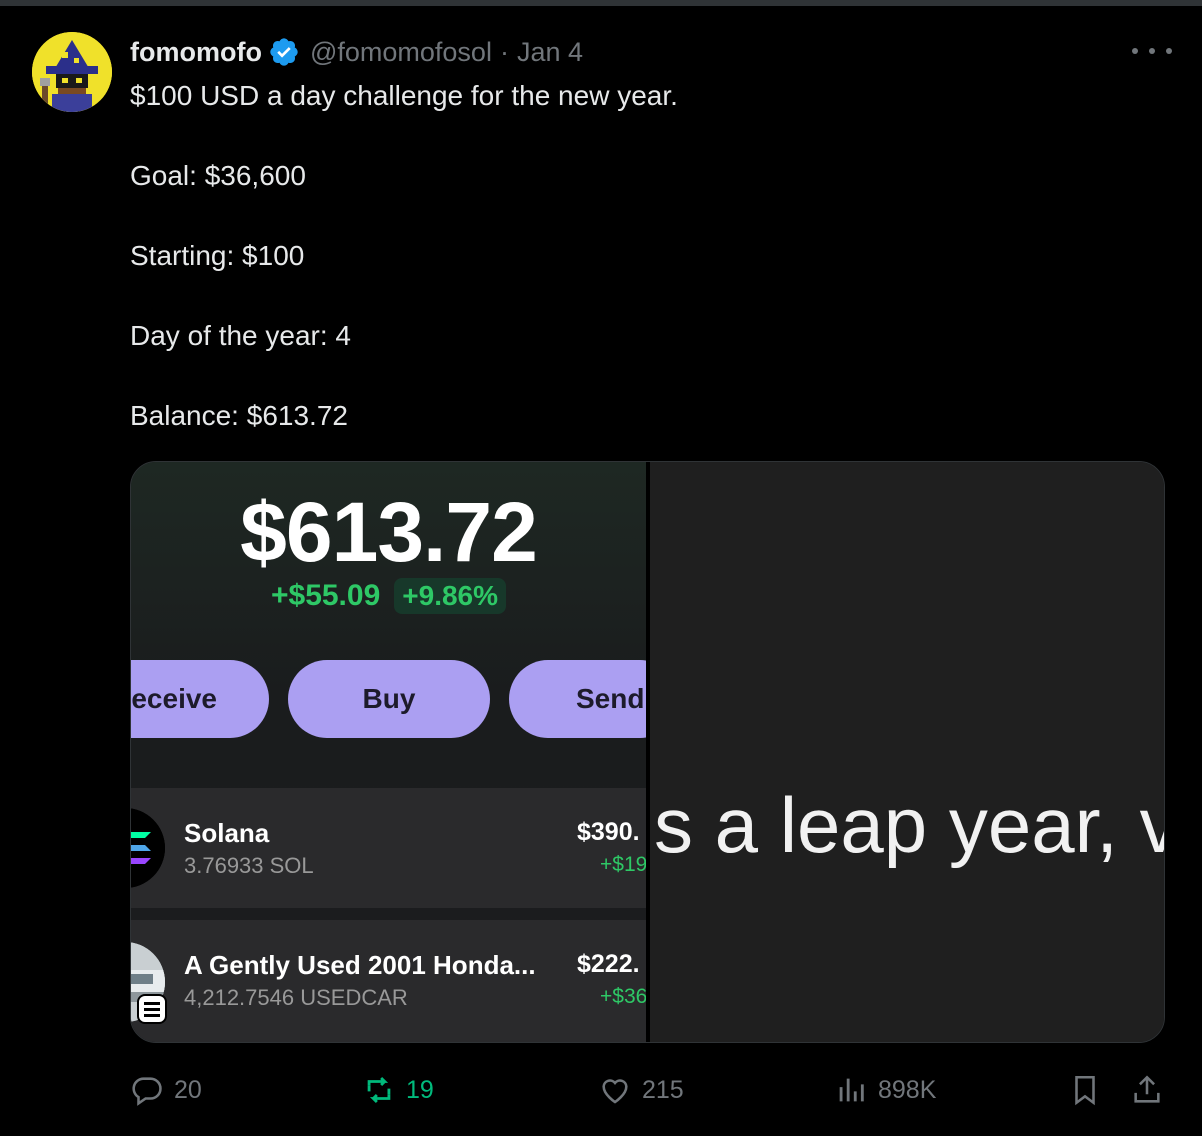 The height and width of the screenshot is (1136, 1202). What do you see at coordinates (398, 1090) in the screenshot?
I see `repost-button: 19` at bounding box center [398, 1090].